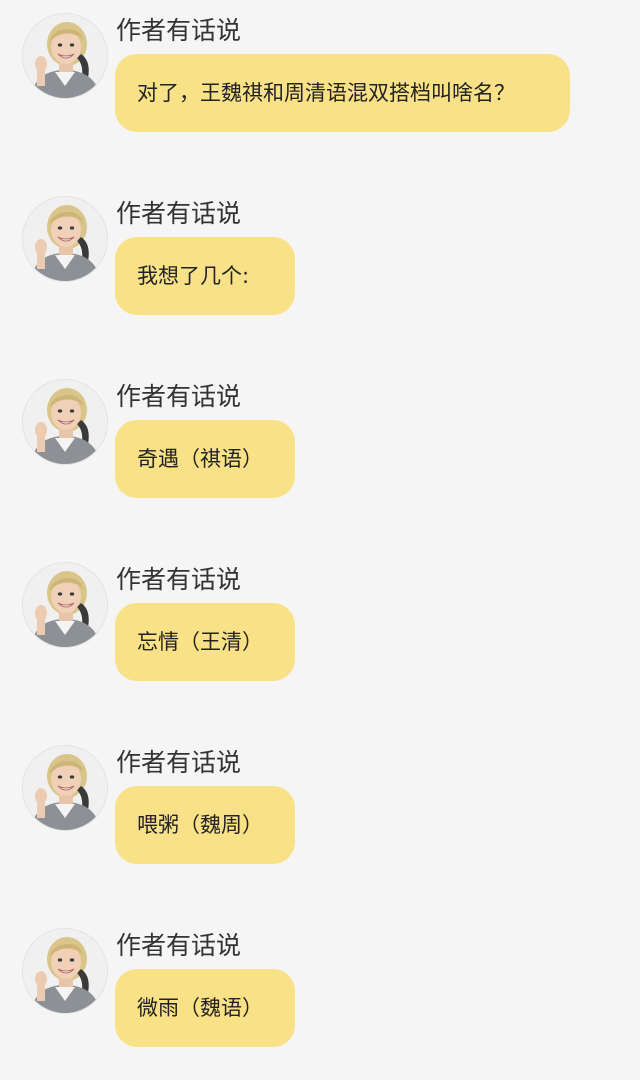  What do you see at coordinates (205, 459) in the screenshot?
I see `message-bubble: 奇遇（祺语）` at bounding box center [205, 459].